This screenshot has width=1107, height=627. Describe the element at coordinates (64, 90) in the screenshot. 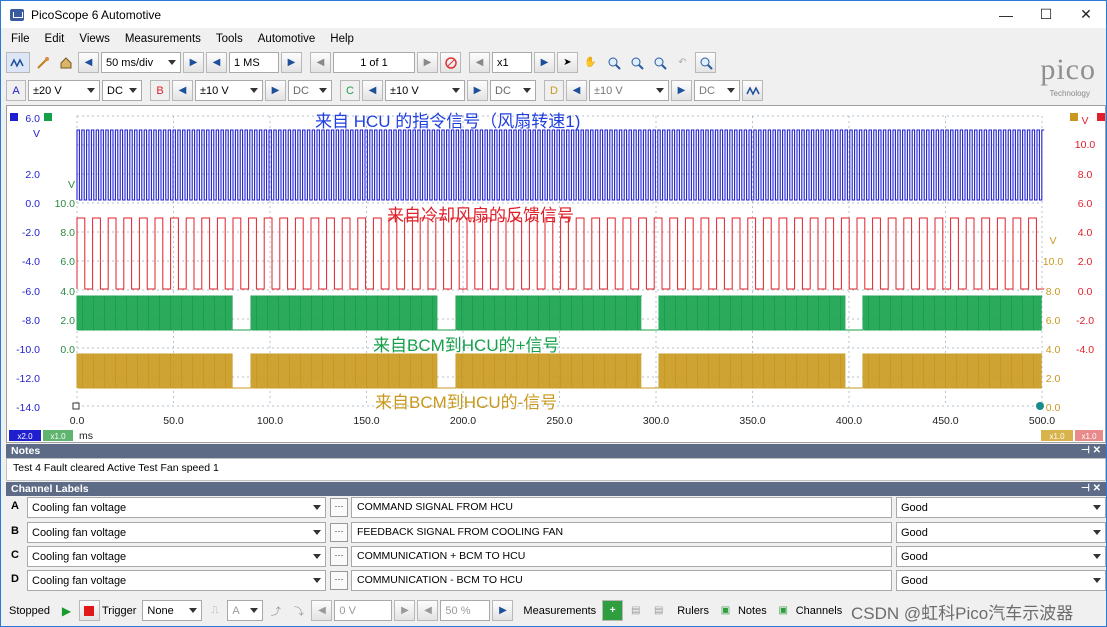

I see `channel-a-range-select: ±20 V` at that location.